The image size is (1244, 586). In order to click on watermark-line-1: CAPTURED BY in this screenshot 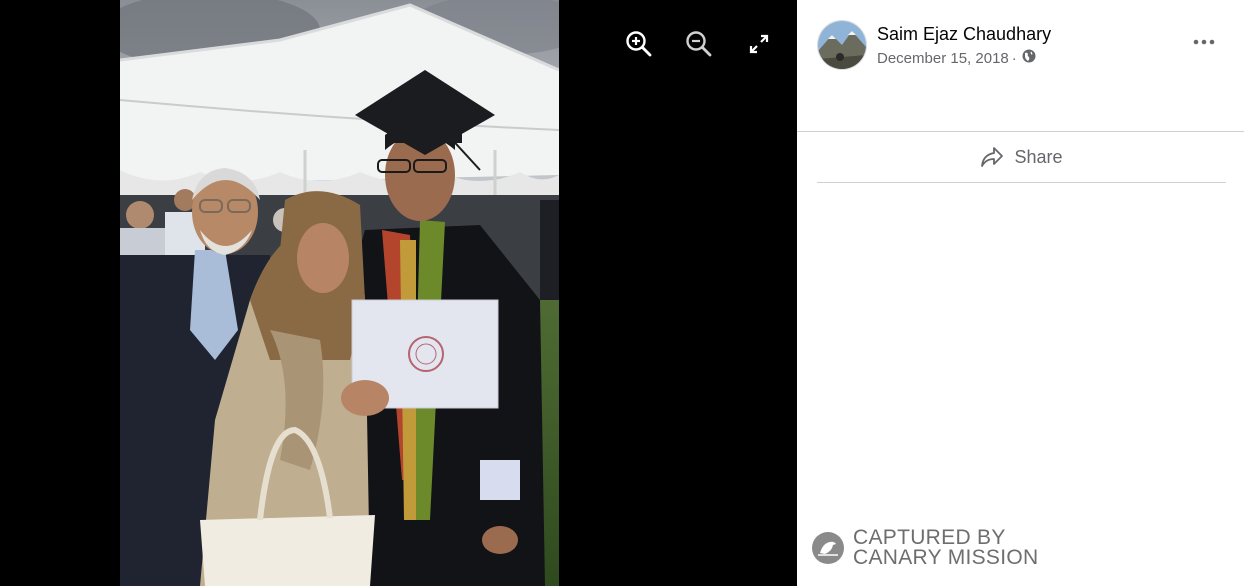, I will do `click(929, 537)`.